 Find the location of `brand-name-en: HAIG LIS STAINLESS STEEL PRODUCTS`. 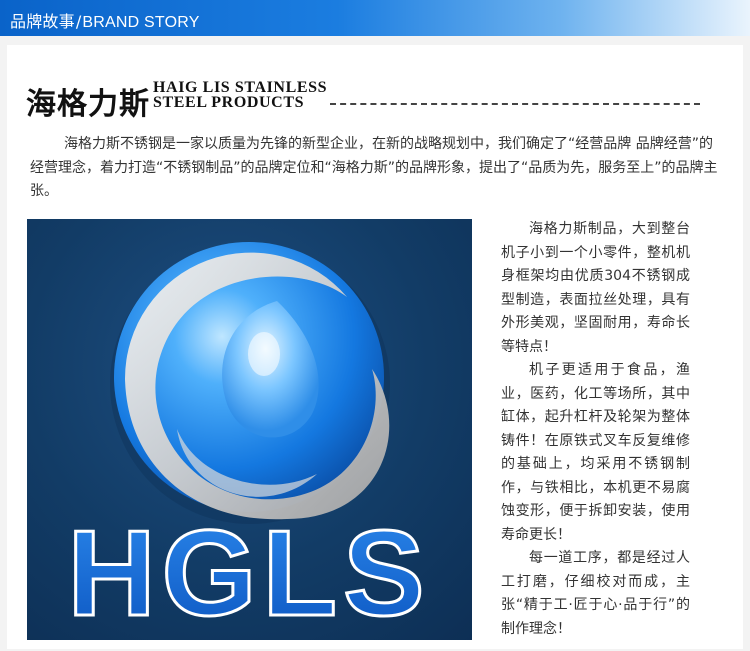

brand-name-en: HAIG LIS STAINLESS STEEL PRODUCTS is located at coordinates (240, 95).